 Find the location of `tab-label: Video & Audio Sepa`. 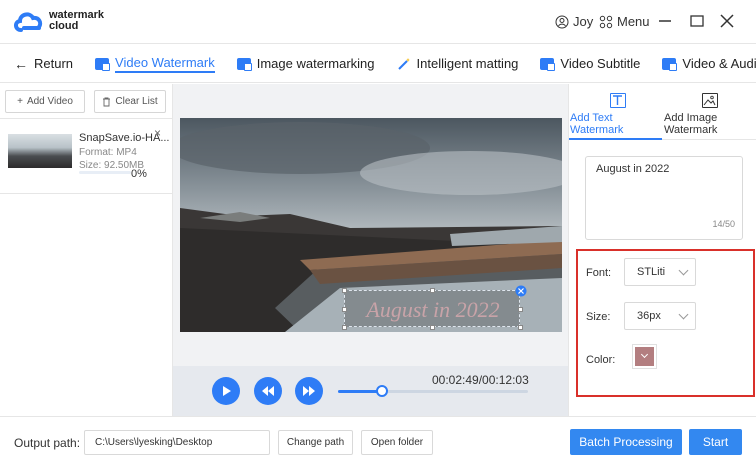

tab-label: Video & Audio Sepa is located at coordinates (719, 63).